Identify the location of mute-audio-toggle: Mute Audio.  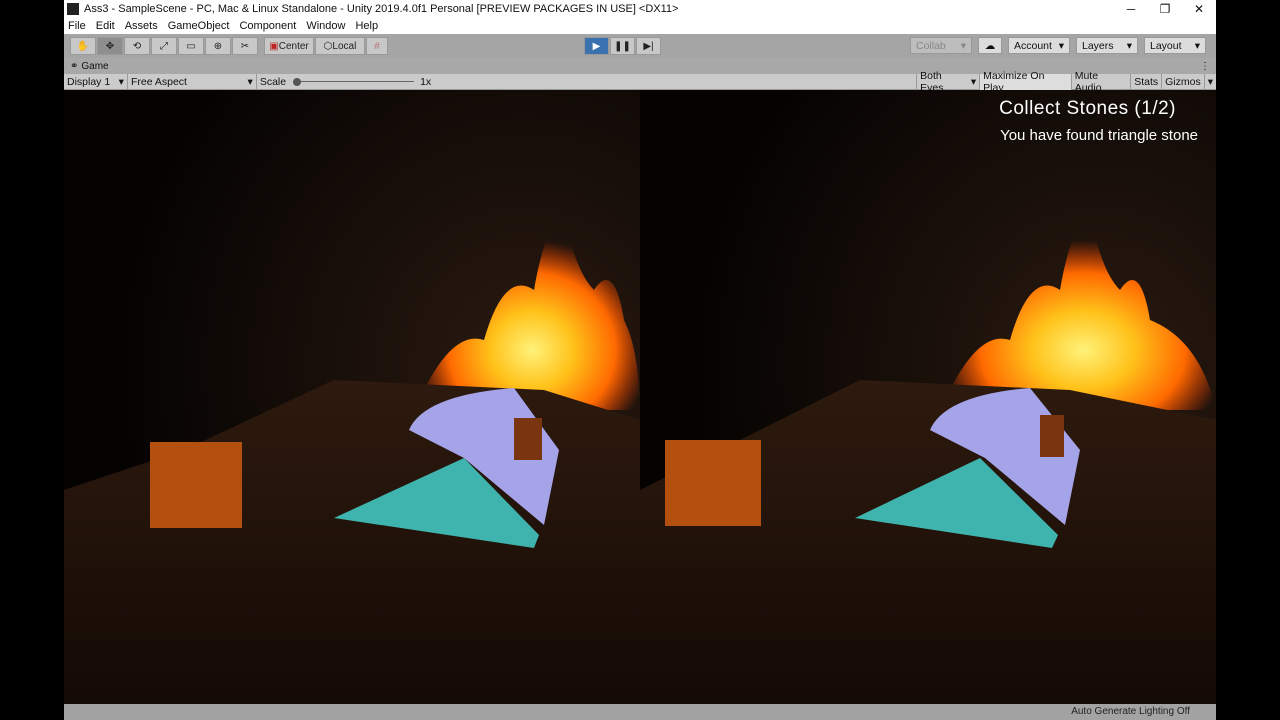
(1102, 82).